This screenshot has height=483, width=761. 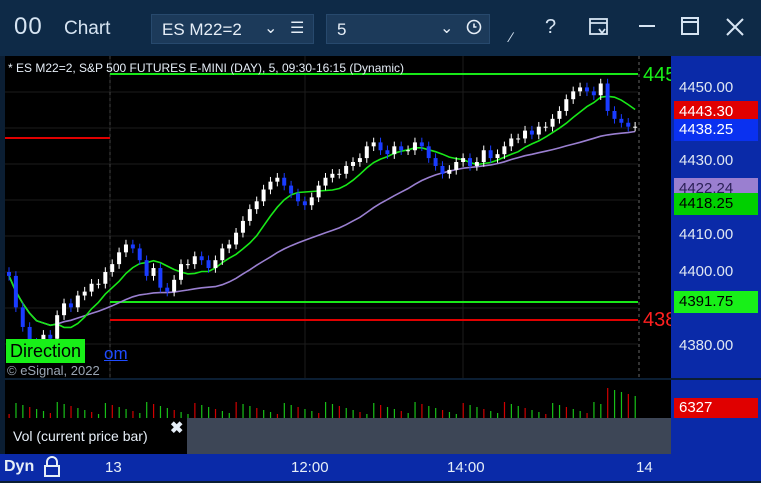 What do you see at coordinates (706, 271) in the screenshot?
I see `price-tick: 4400.00` at bounding box center [706, 271].